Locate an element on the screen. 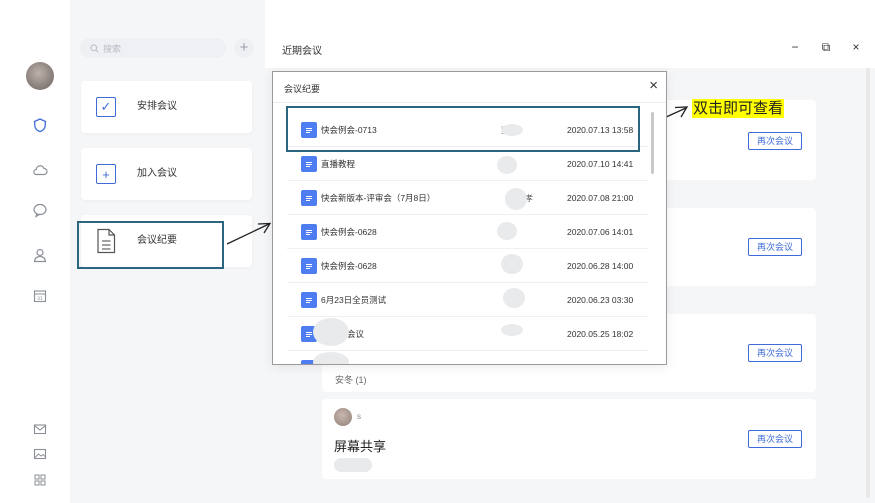 Image resolution: width=875 pixels, height=503 pixels. minutes-highlight-box is located at coordinates (150, 245).